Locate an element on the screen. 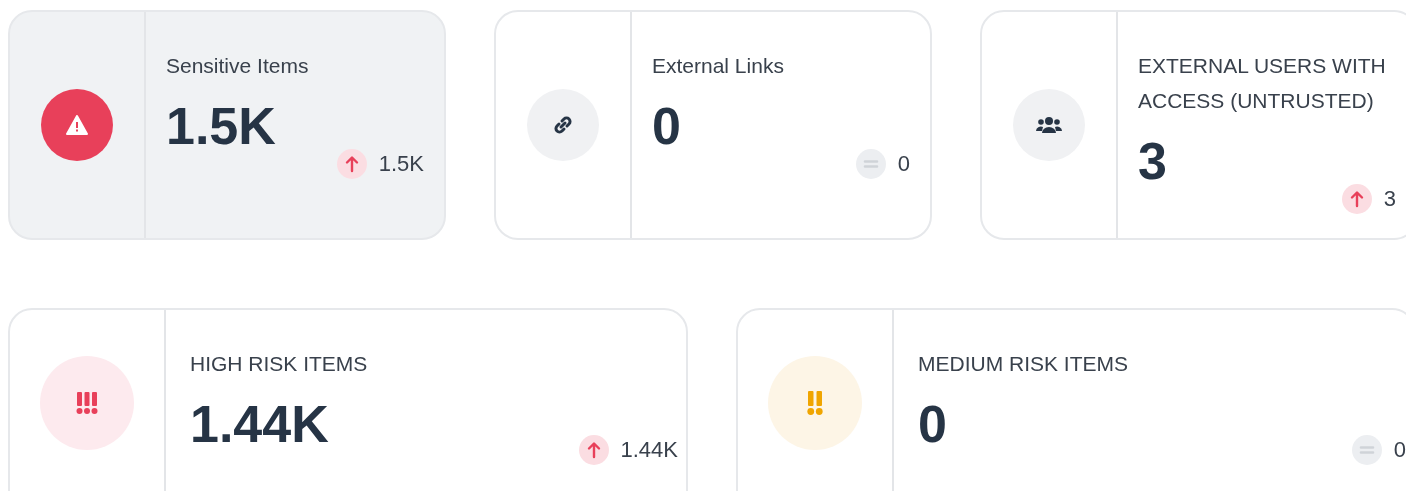 This screenshot has width=1406, height=491. stat-card: Sensitive Items 1.5K 1.5K is located at coordinates (227, 125).